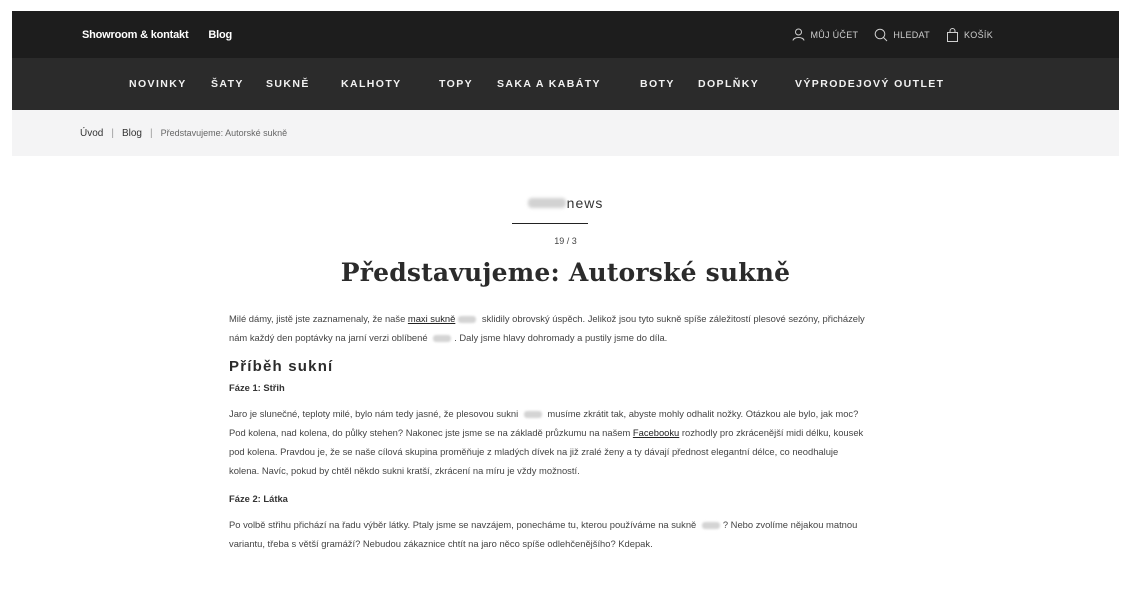  I want to click on nav-item-vyprodejovy-outlet: VÝPRODEJOVÝ OUTLET, so click(869, 84).